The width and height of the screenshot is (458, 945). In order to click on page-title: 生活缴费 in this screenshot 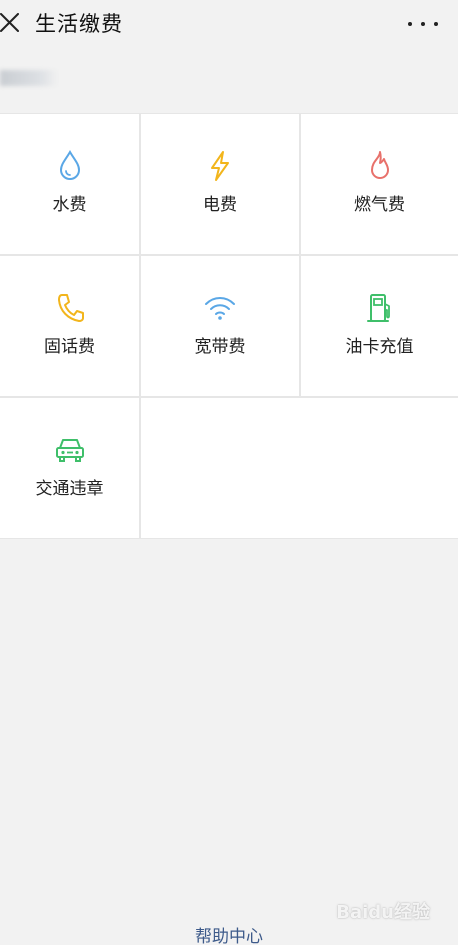, I will do `click(79, 24)`.